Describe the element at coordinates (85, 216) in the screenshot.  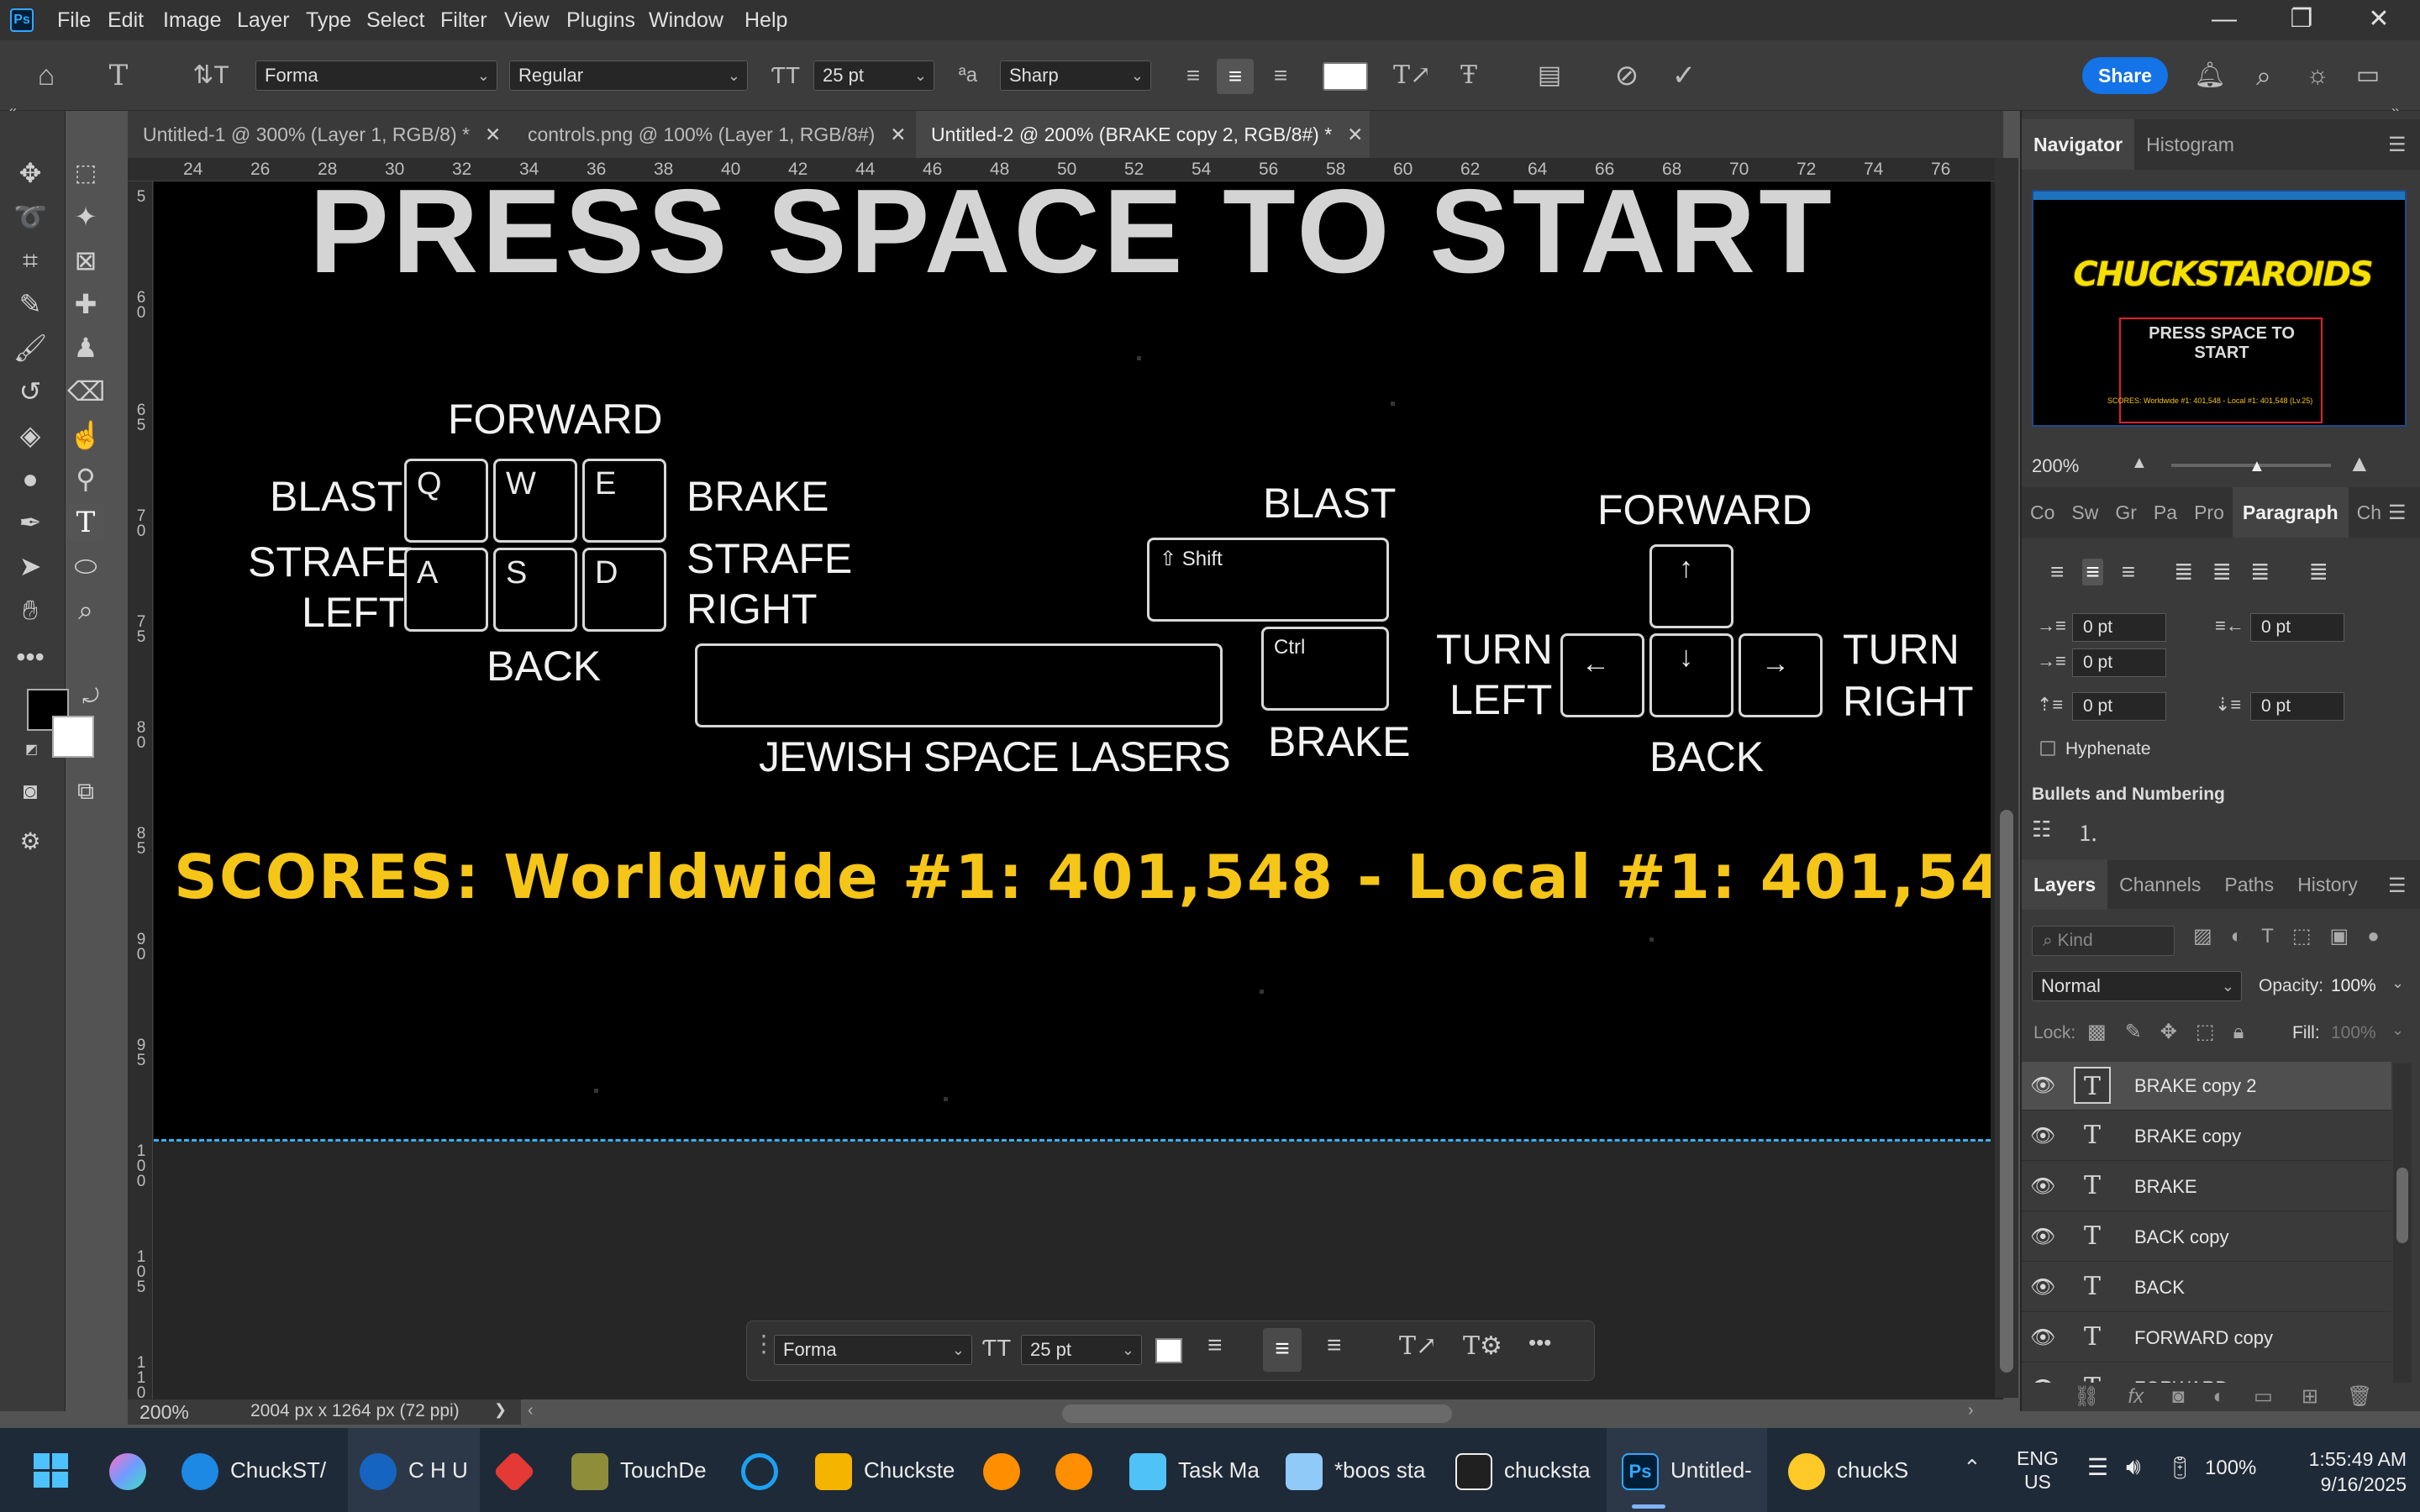
I see `magic-wand-tool-icon: ✦` at that location.